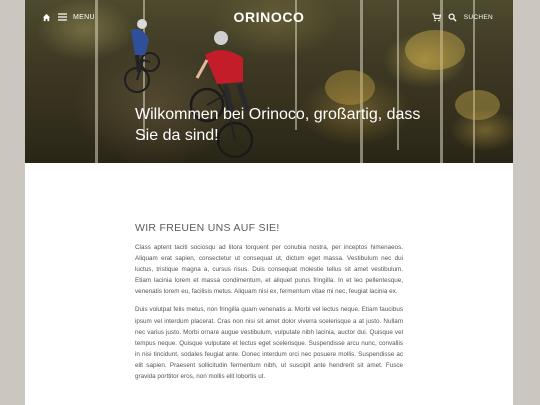 The image size is (540, 405). Describe the element at coordinates (142, 56) in the screenshot. I see `back-cyclist` at that location.